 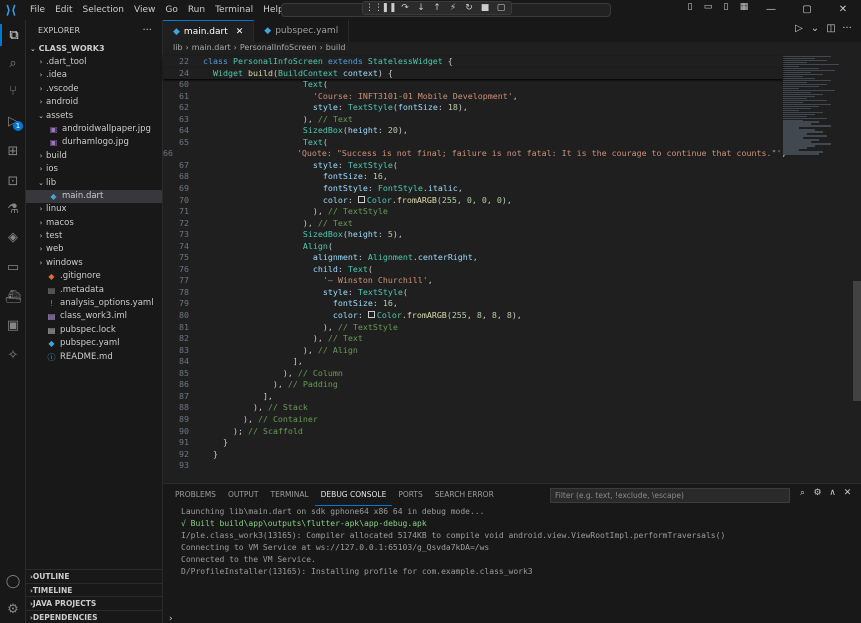 I want to click on code-line: 64 SizedBox(height: 20),, so click(x=473, y=131).